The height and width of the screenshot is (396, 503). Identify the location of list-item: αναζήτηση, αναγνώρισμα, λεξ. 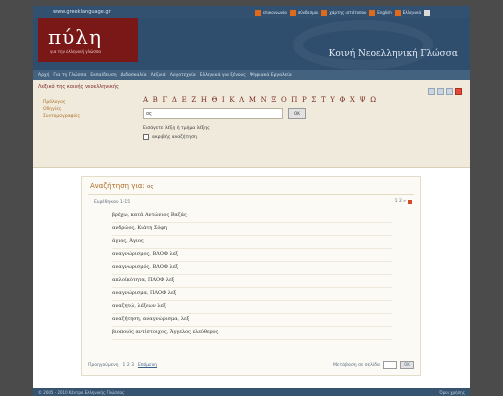
(252, 320).